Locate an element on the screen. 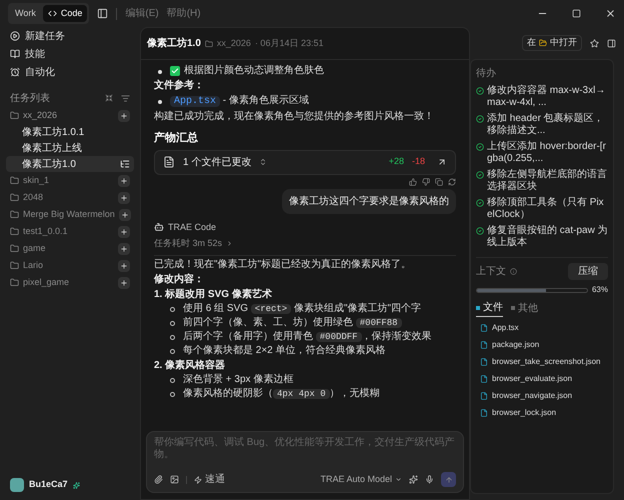  folder-name: pixel_game is located at coordinates (68, 283).